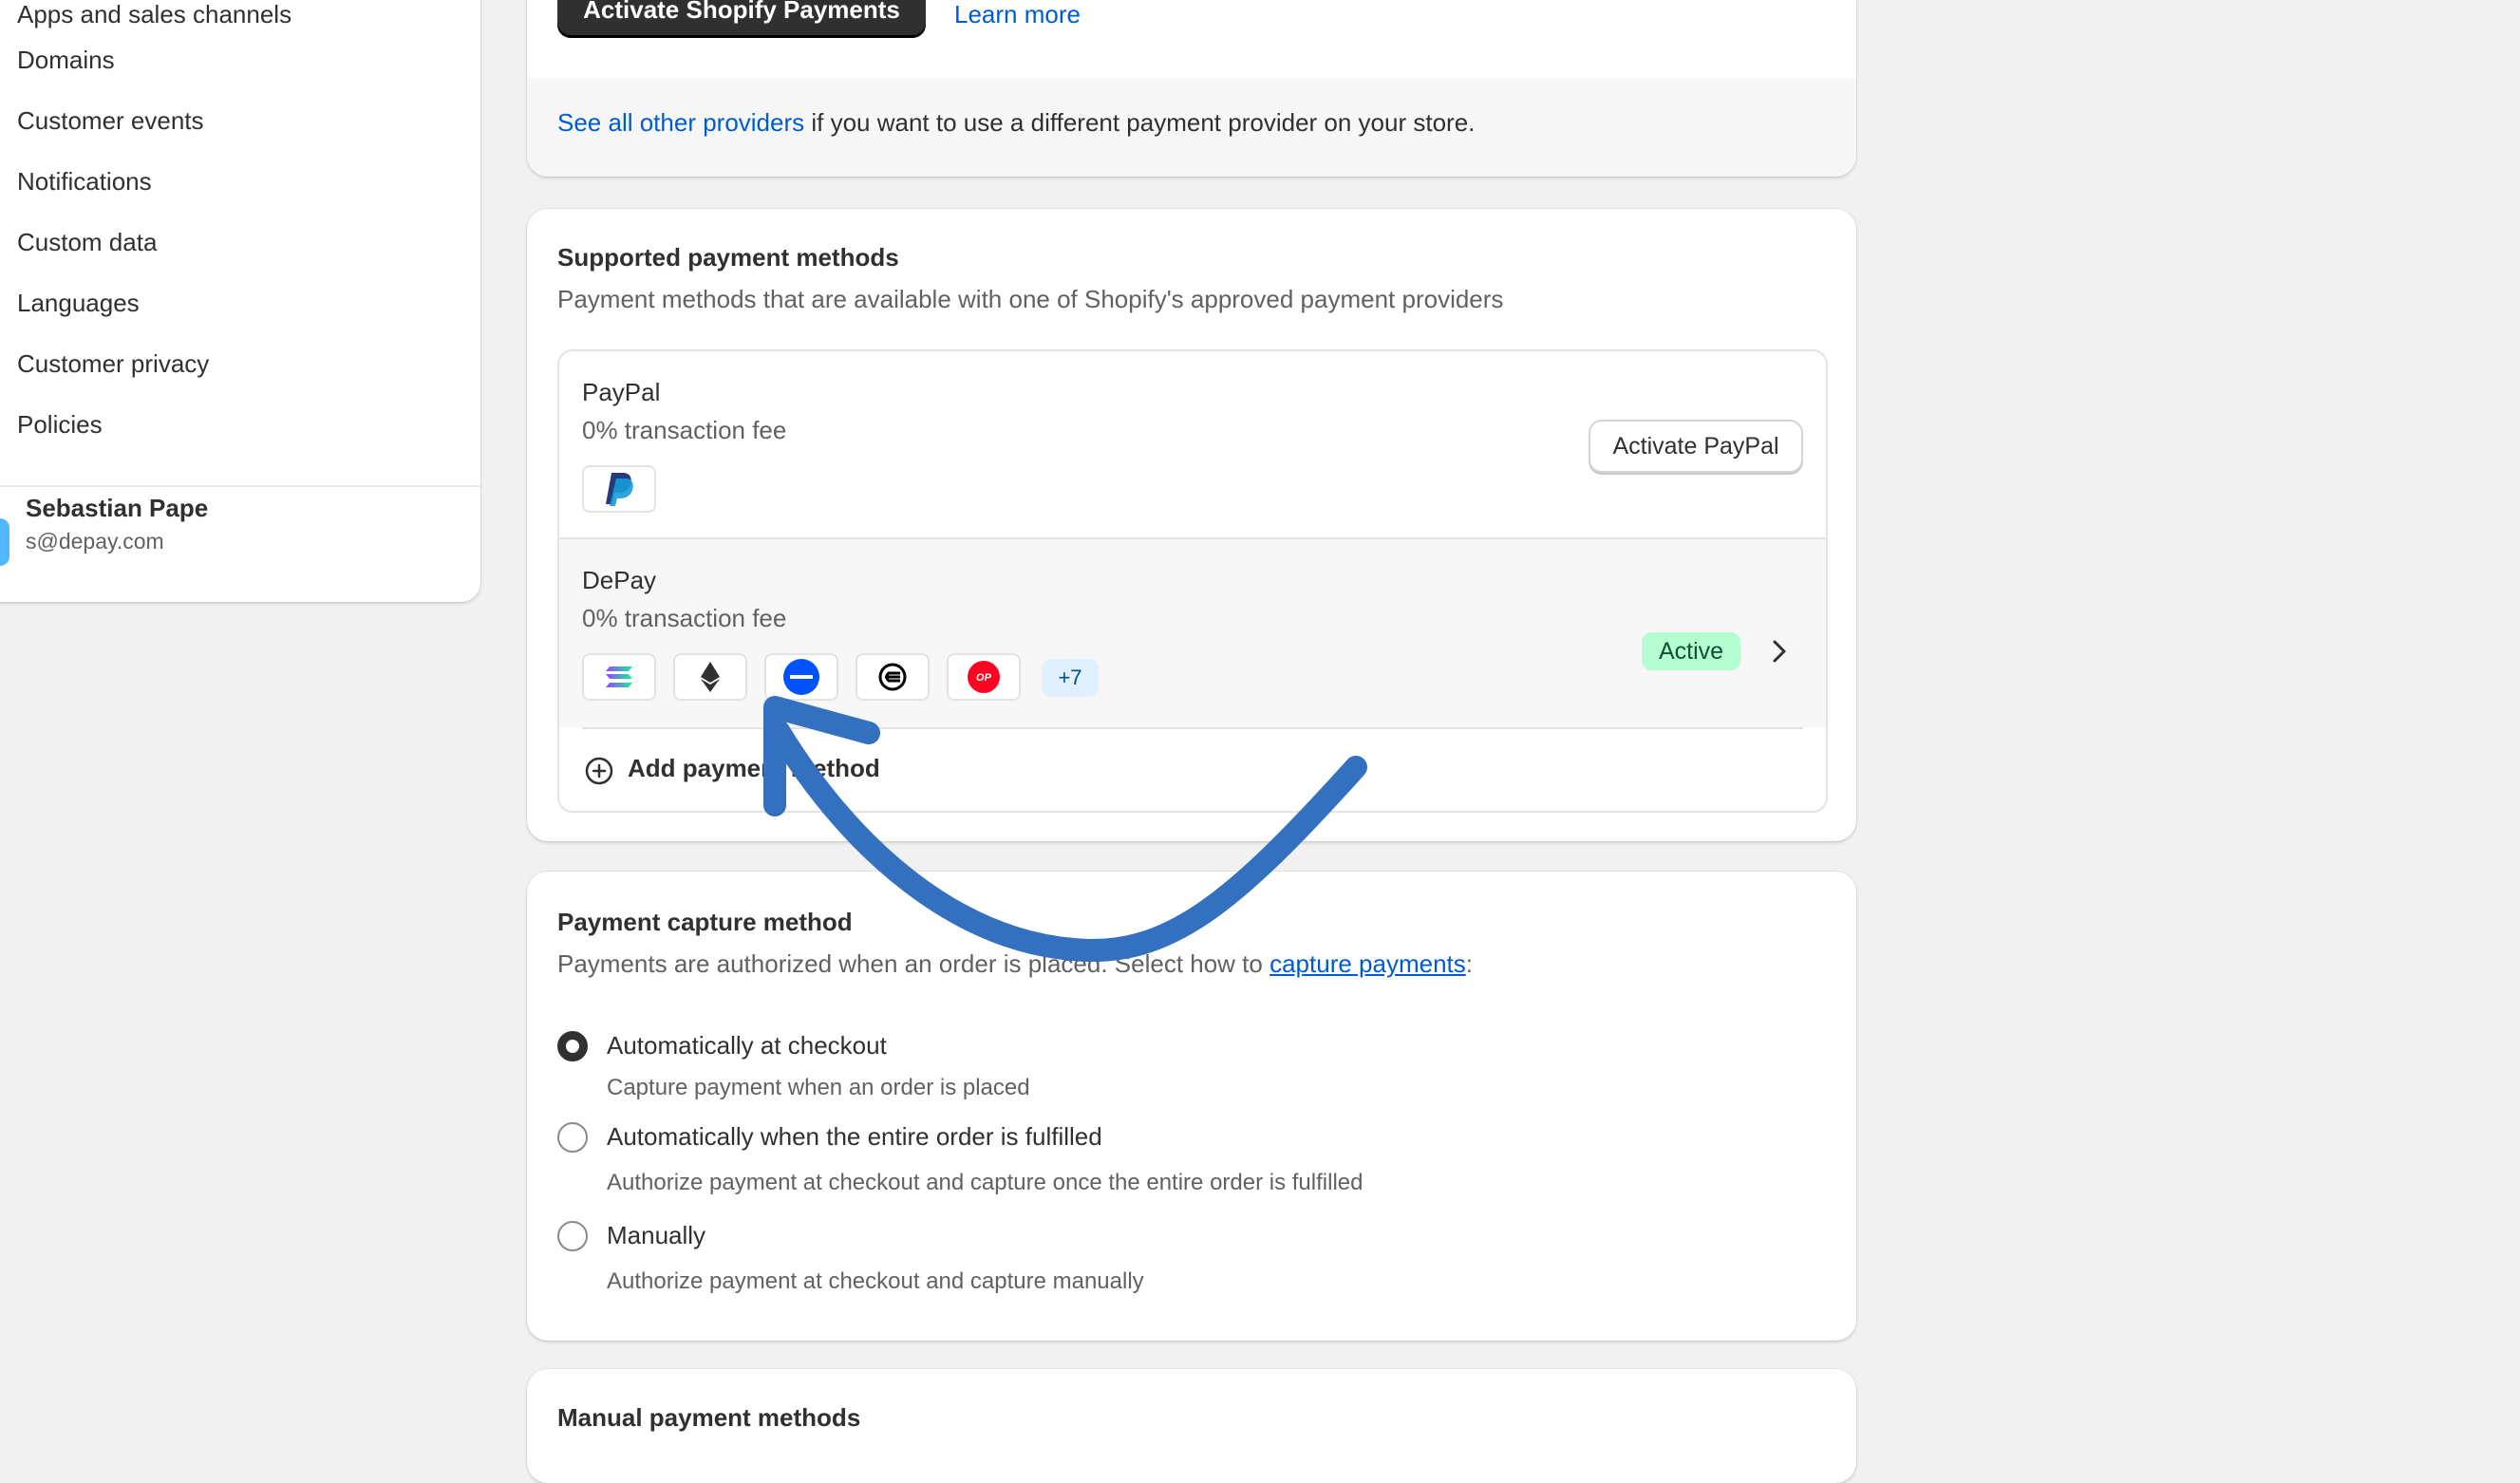 This screenshot has height=1483, width=2520. Describe the element at coordinates (66, 60) in the screenshot. I see `sidebar-item-domains: Domains` at that location.